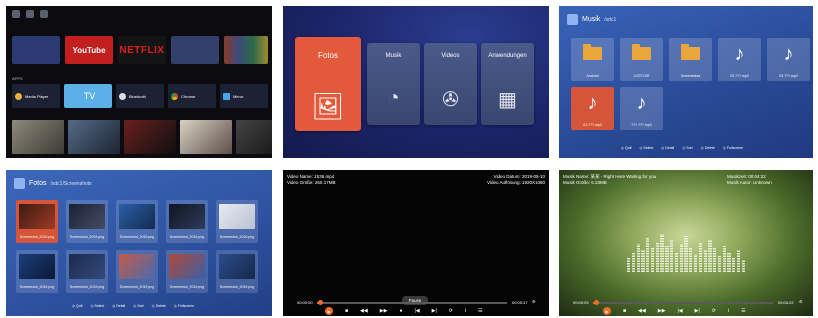  What do you see at coordinates (739, 59) in the screenshot?
I see `music-item: ♪ 02.???.mp3` at bounding box center [739, 59].